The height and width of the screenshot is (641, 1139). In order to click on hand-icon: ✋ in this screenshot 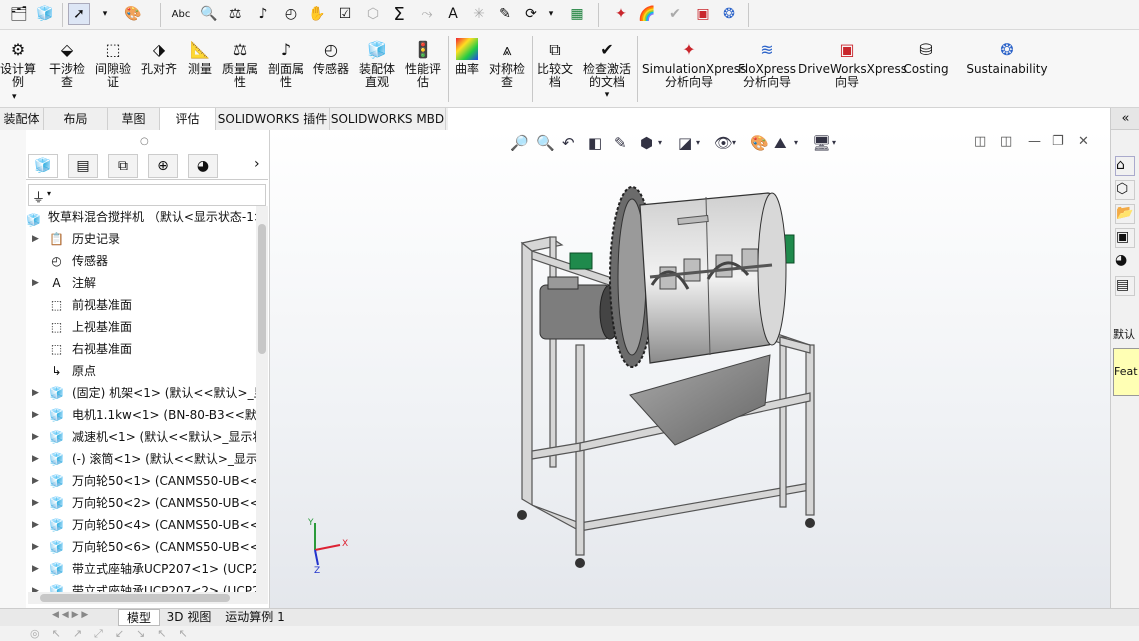, I will do `click(317, 14)`.